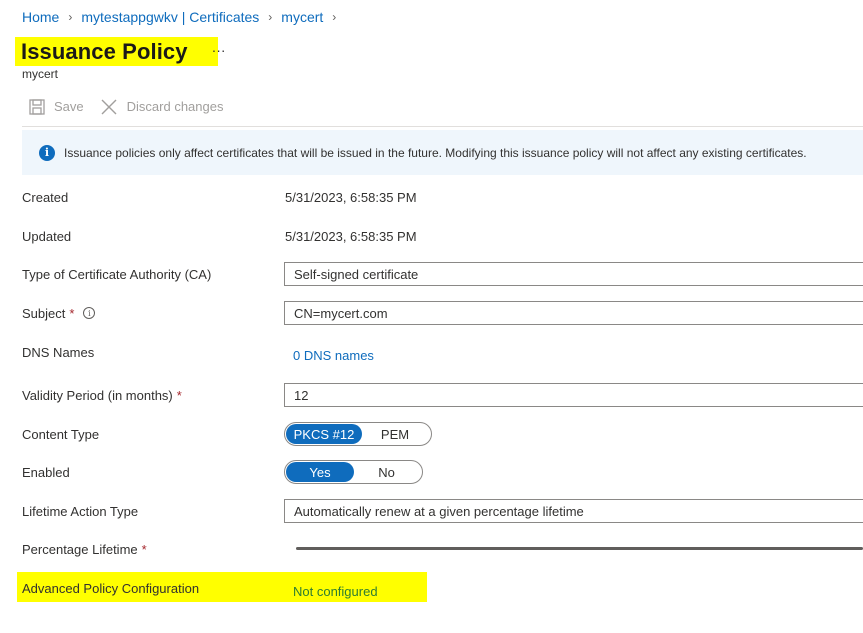 The image size is (863, 633). What do you see at coordinates (442, 434) in the screenshot?
I see `content-type-row: Content Type` at bounding box center [442, 434].